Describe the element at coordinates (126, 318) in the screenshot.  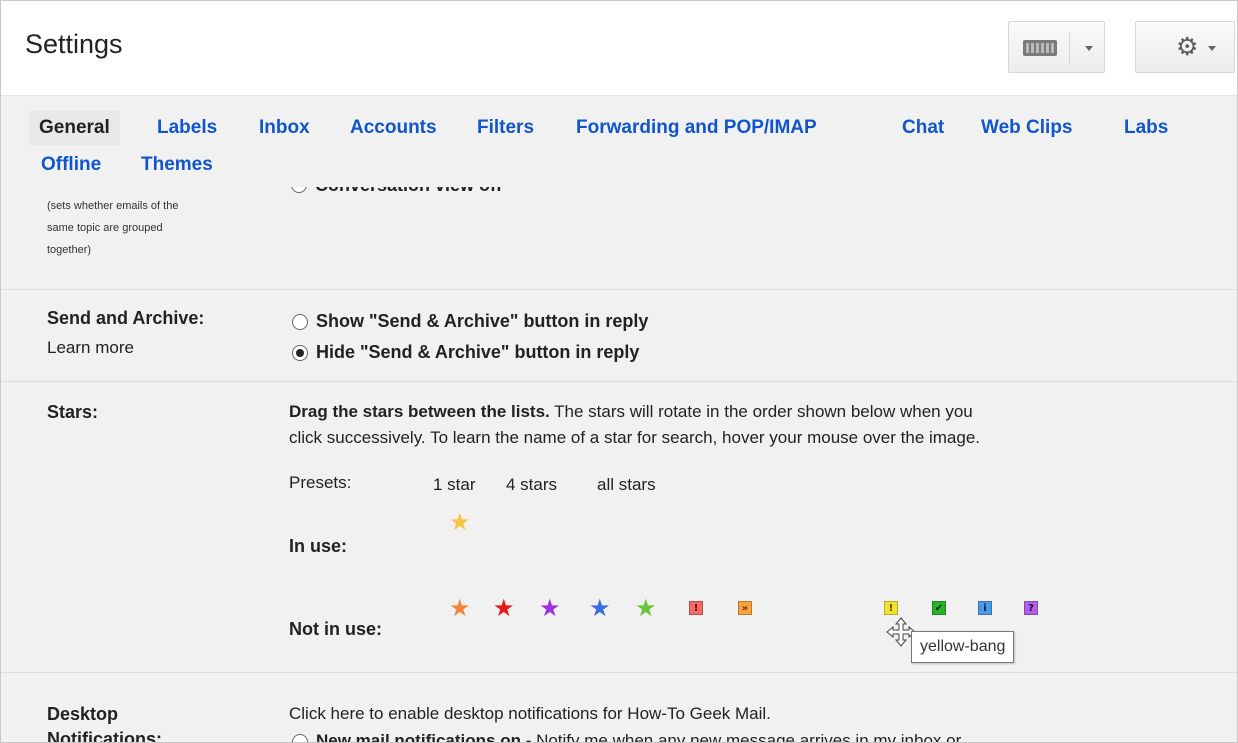
I see `send-archive-label: Send and Archive:` at that location.